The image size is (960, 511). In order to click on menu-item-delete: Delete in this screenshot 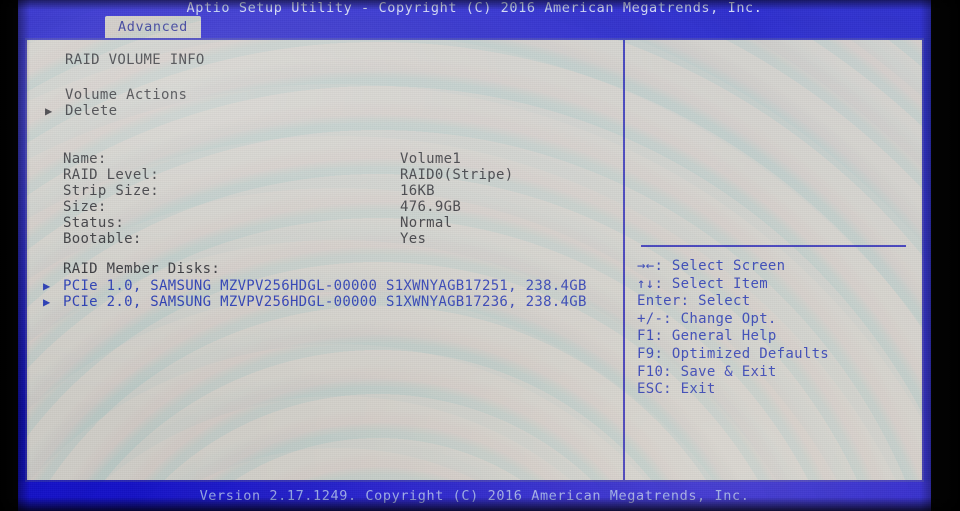, I will do `click(91, 111)`.